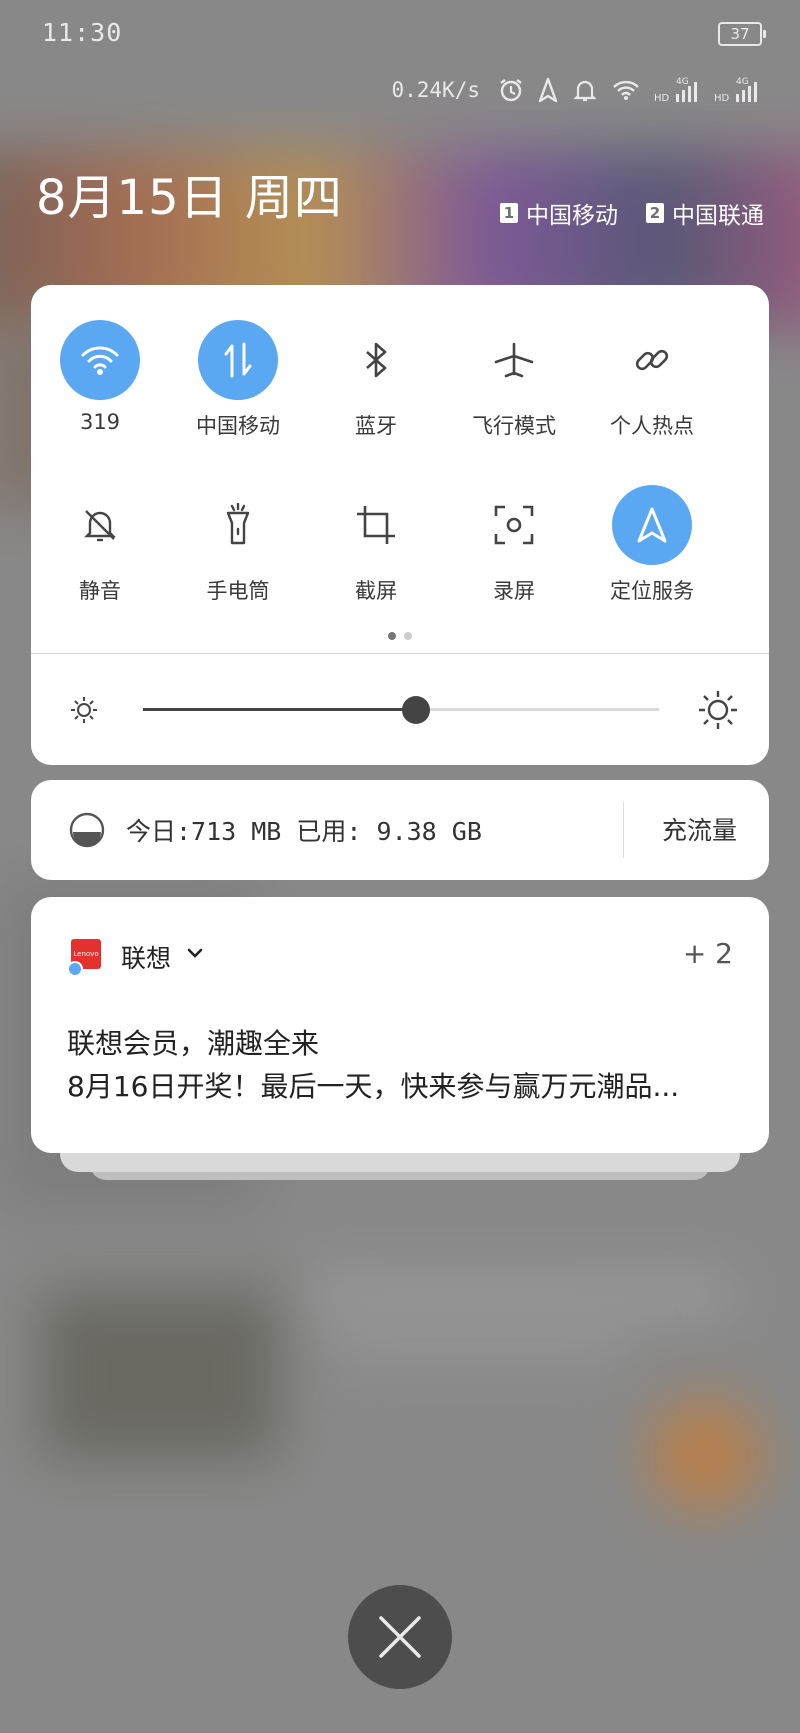 The height and width of the screenshot is (1733, 800). Describe the element at coordinates (632, 213) in the screenshot. I see `sim-carriers: 1 中国移动 2 中国联通` at that location.